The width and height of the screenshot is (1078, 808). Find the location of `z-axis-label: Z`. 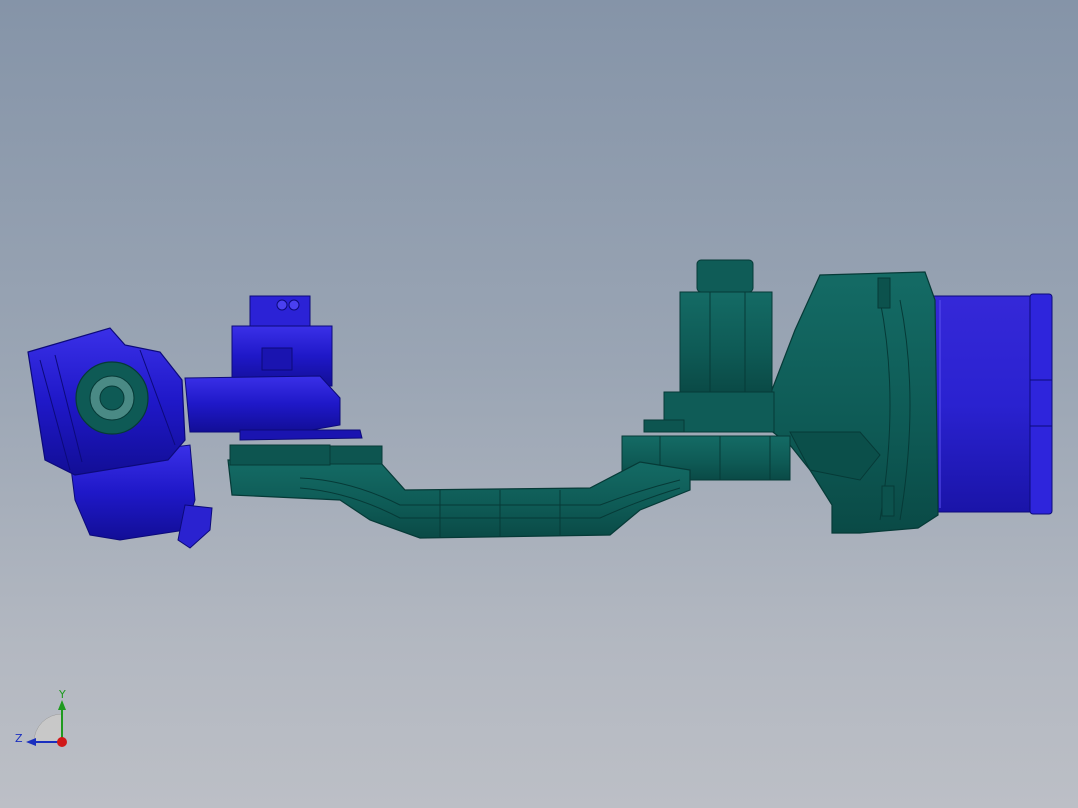

z-axis-label: Z is located at coordinates (19, 738).